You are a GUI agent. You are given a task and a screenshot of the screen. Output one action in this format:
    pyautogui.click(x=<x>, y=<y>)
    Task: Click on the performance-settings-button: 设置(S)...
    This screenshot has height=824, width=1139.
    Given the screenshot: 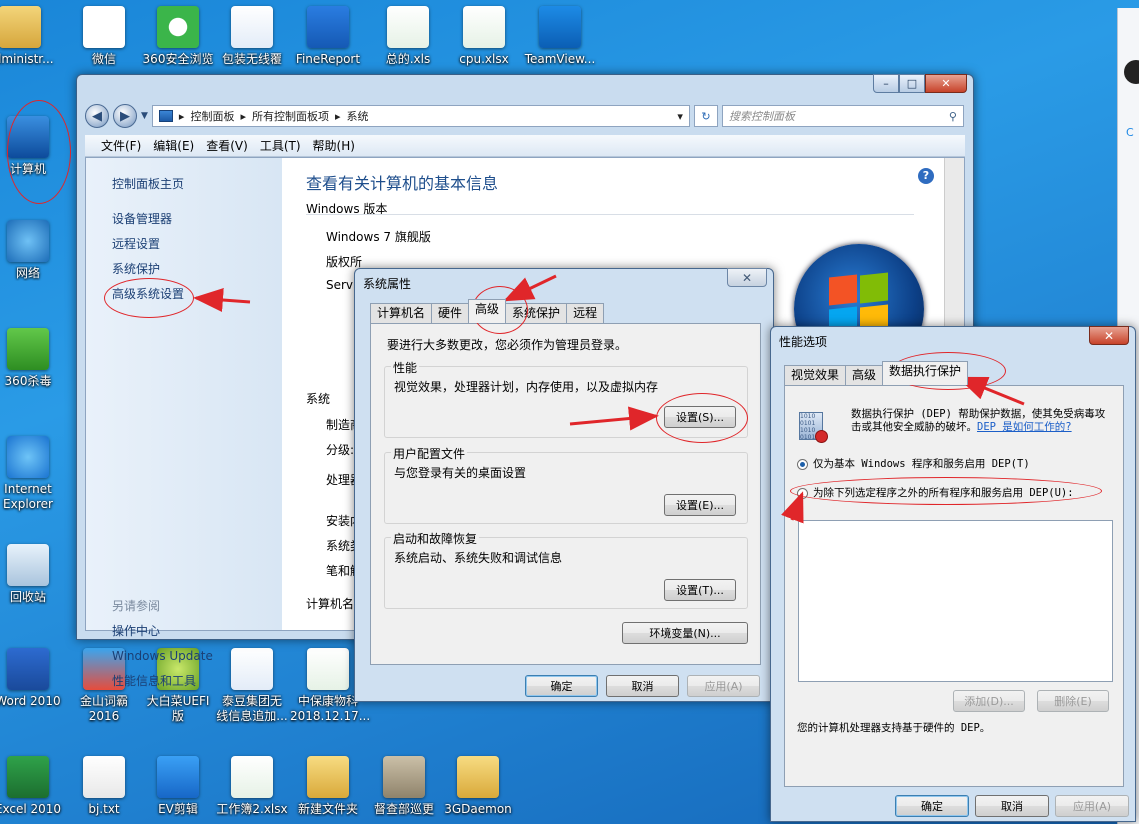 What is the action you would take?
    pyautogui.click(x=700, y=417)
    